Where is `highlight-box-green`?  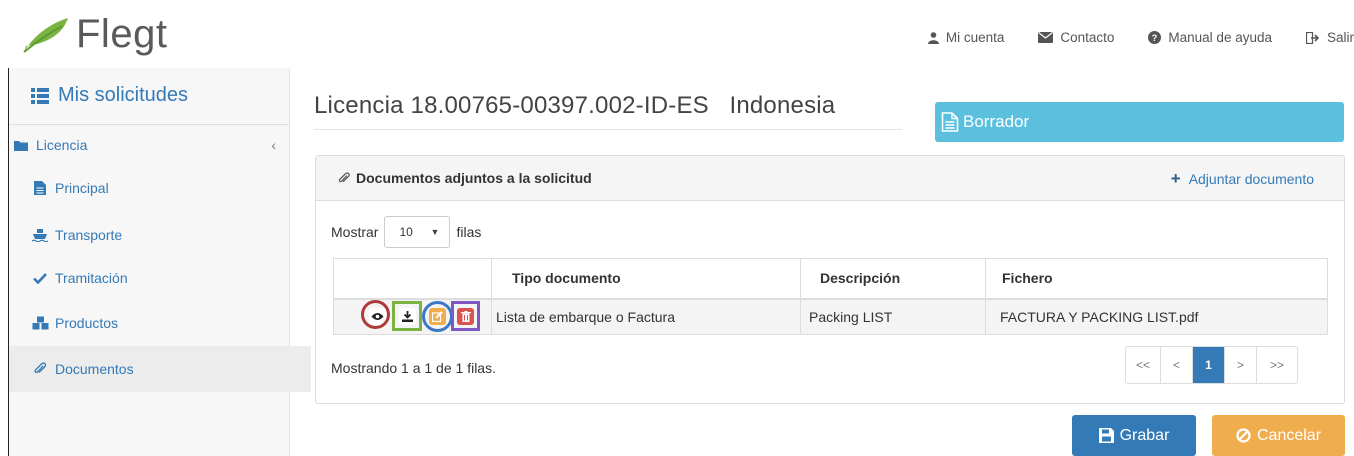 highlight-box-green is located at coordinates (407, 316).